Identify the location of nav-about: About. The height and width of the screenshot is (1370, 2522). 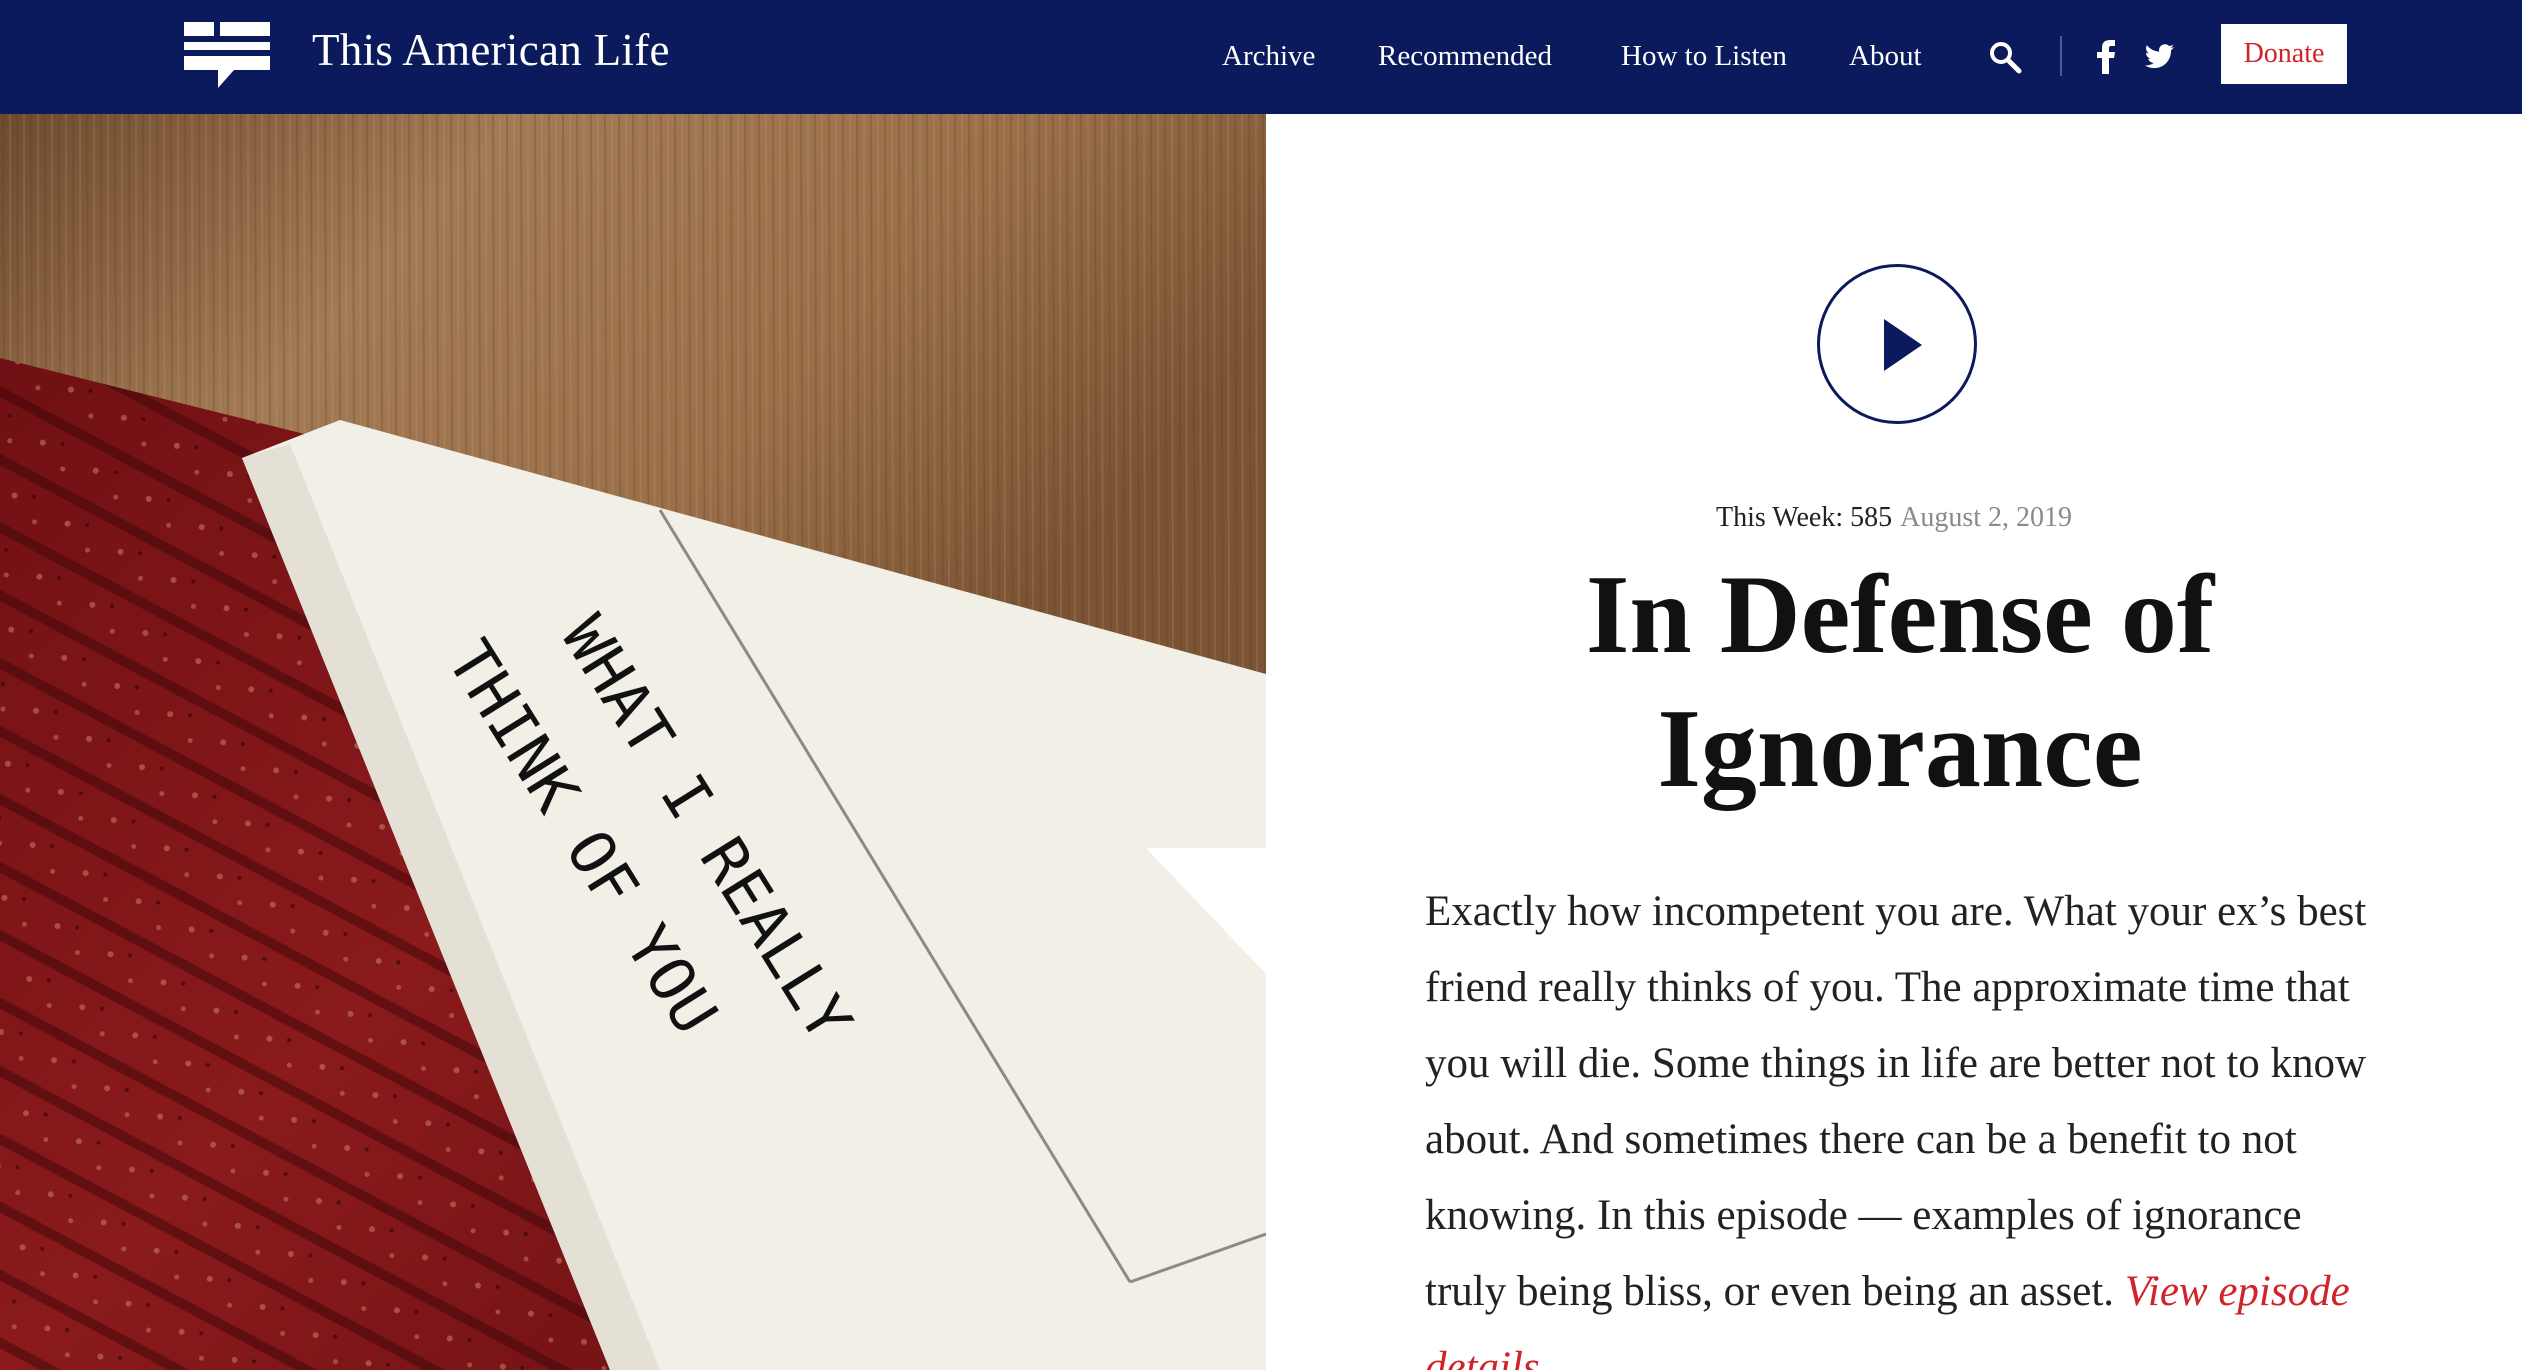
(1885, 56).